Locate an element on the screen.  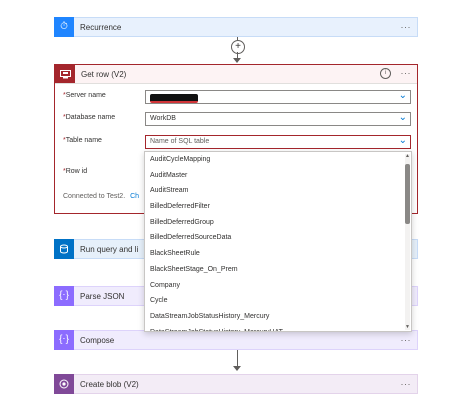
scroll-up-icon: ▲ is located at coordinates (407, 156).